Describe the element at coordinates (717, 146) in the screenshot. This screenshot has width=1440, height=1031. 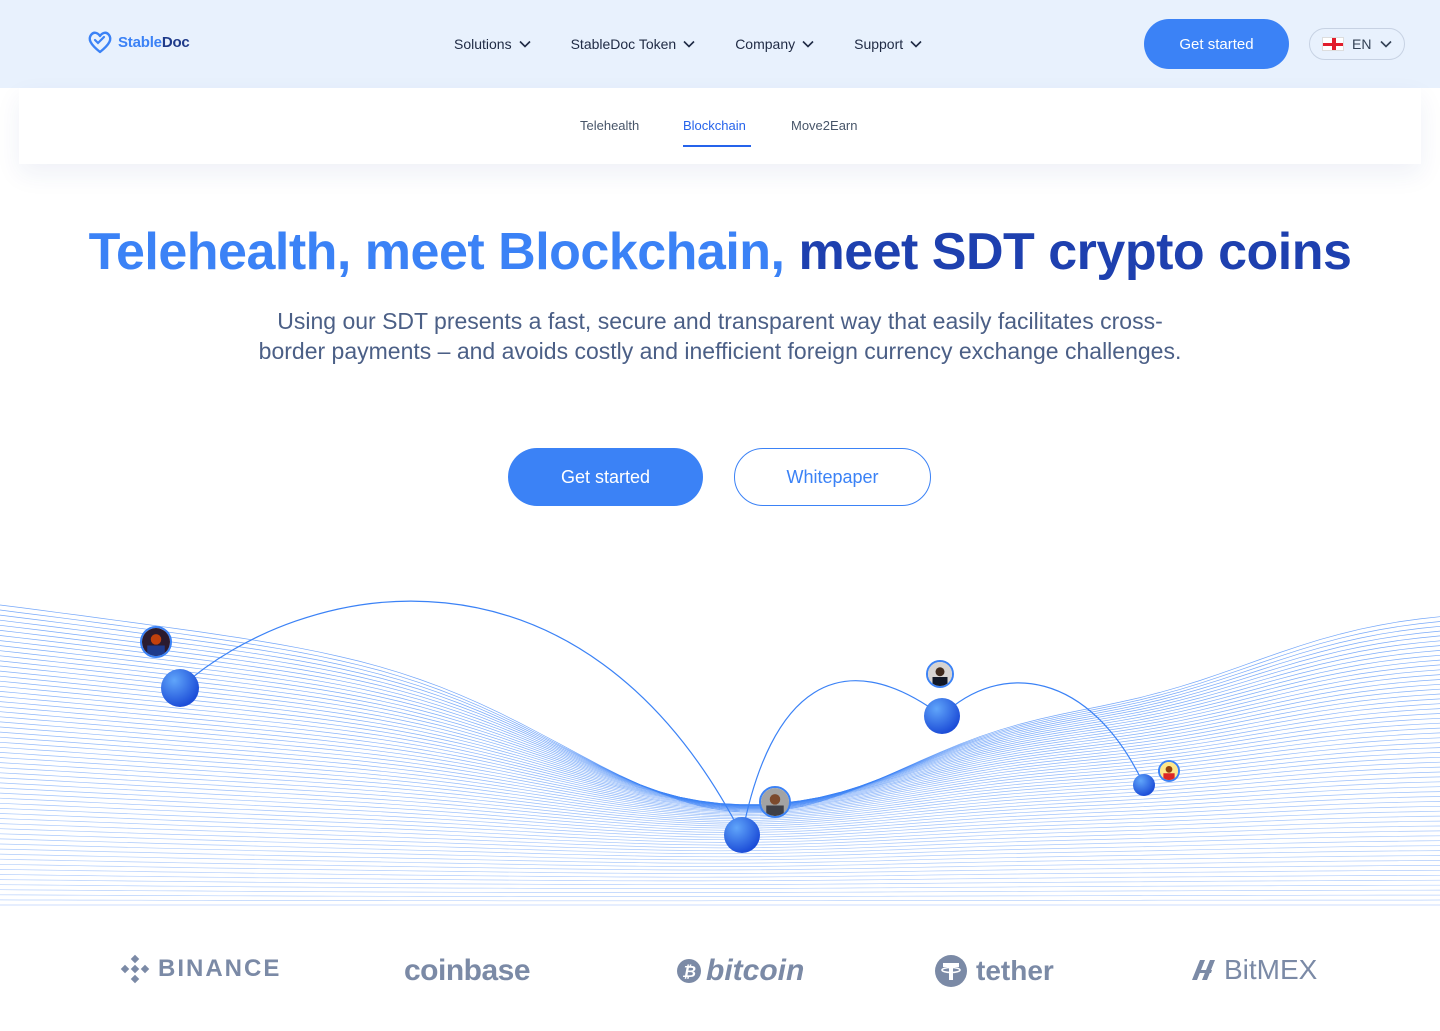
I see `active-tab-indicator` at that location.